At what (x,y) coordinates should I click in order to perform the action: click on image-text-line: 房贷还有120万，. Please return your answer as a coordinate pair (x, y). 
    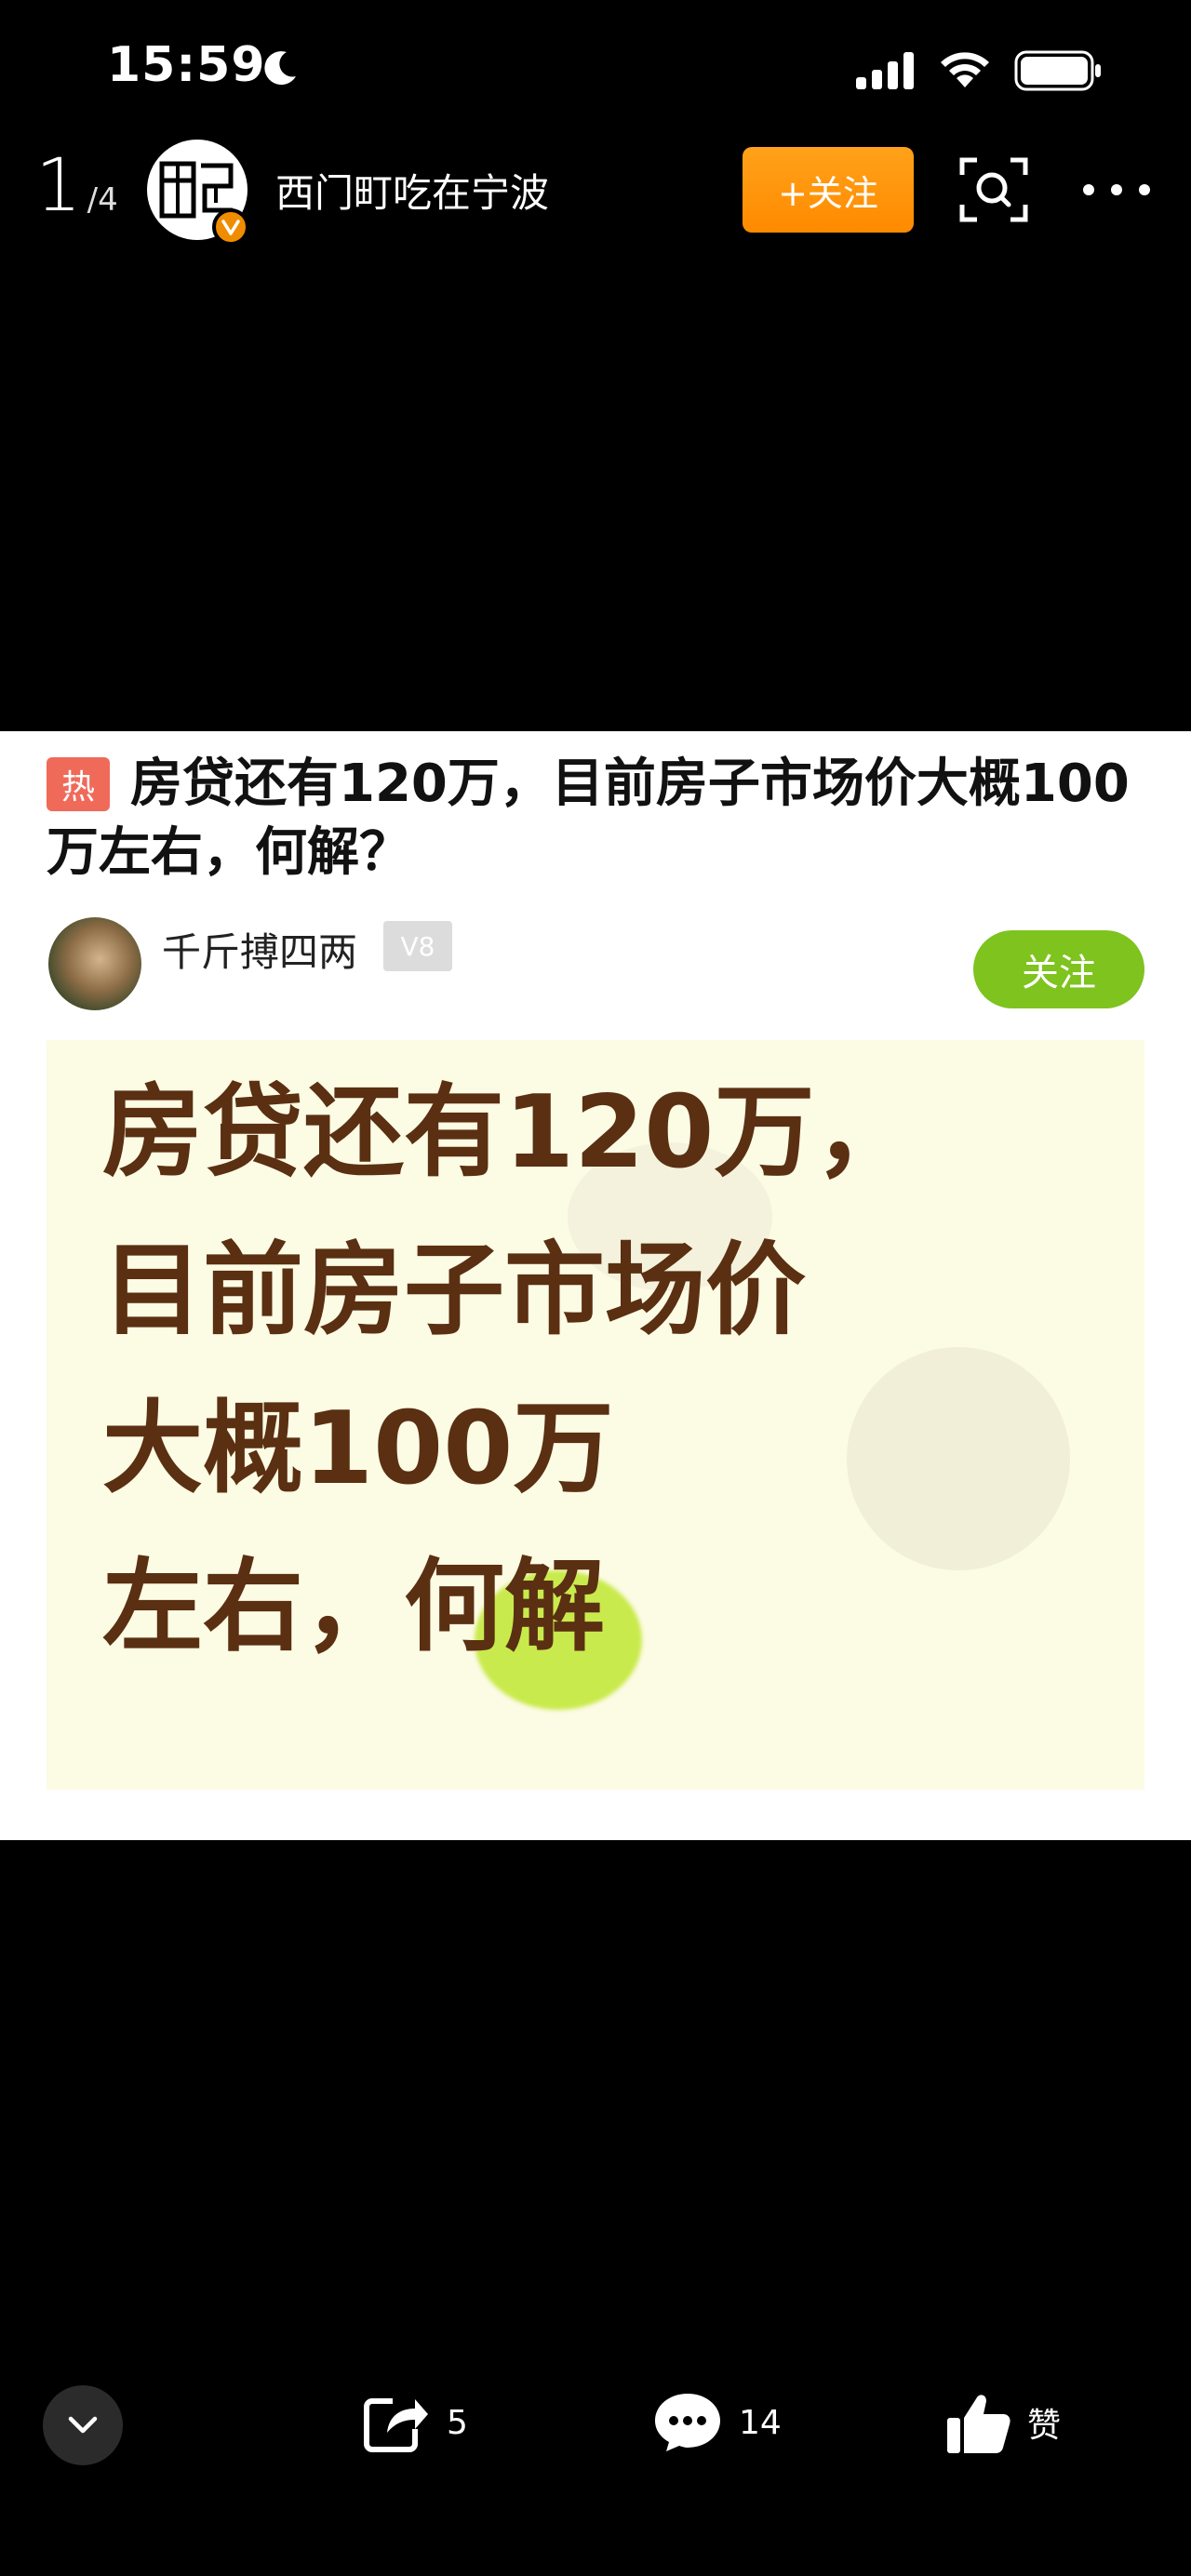
    Looking at the image, I should click on (509, 1132).